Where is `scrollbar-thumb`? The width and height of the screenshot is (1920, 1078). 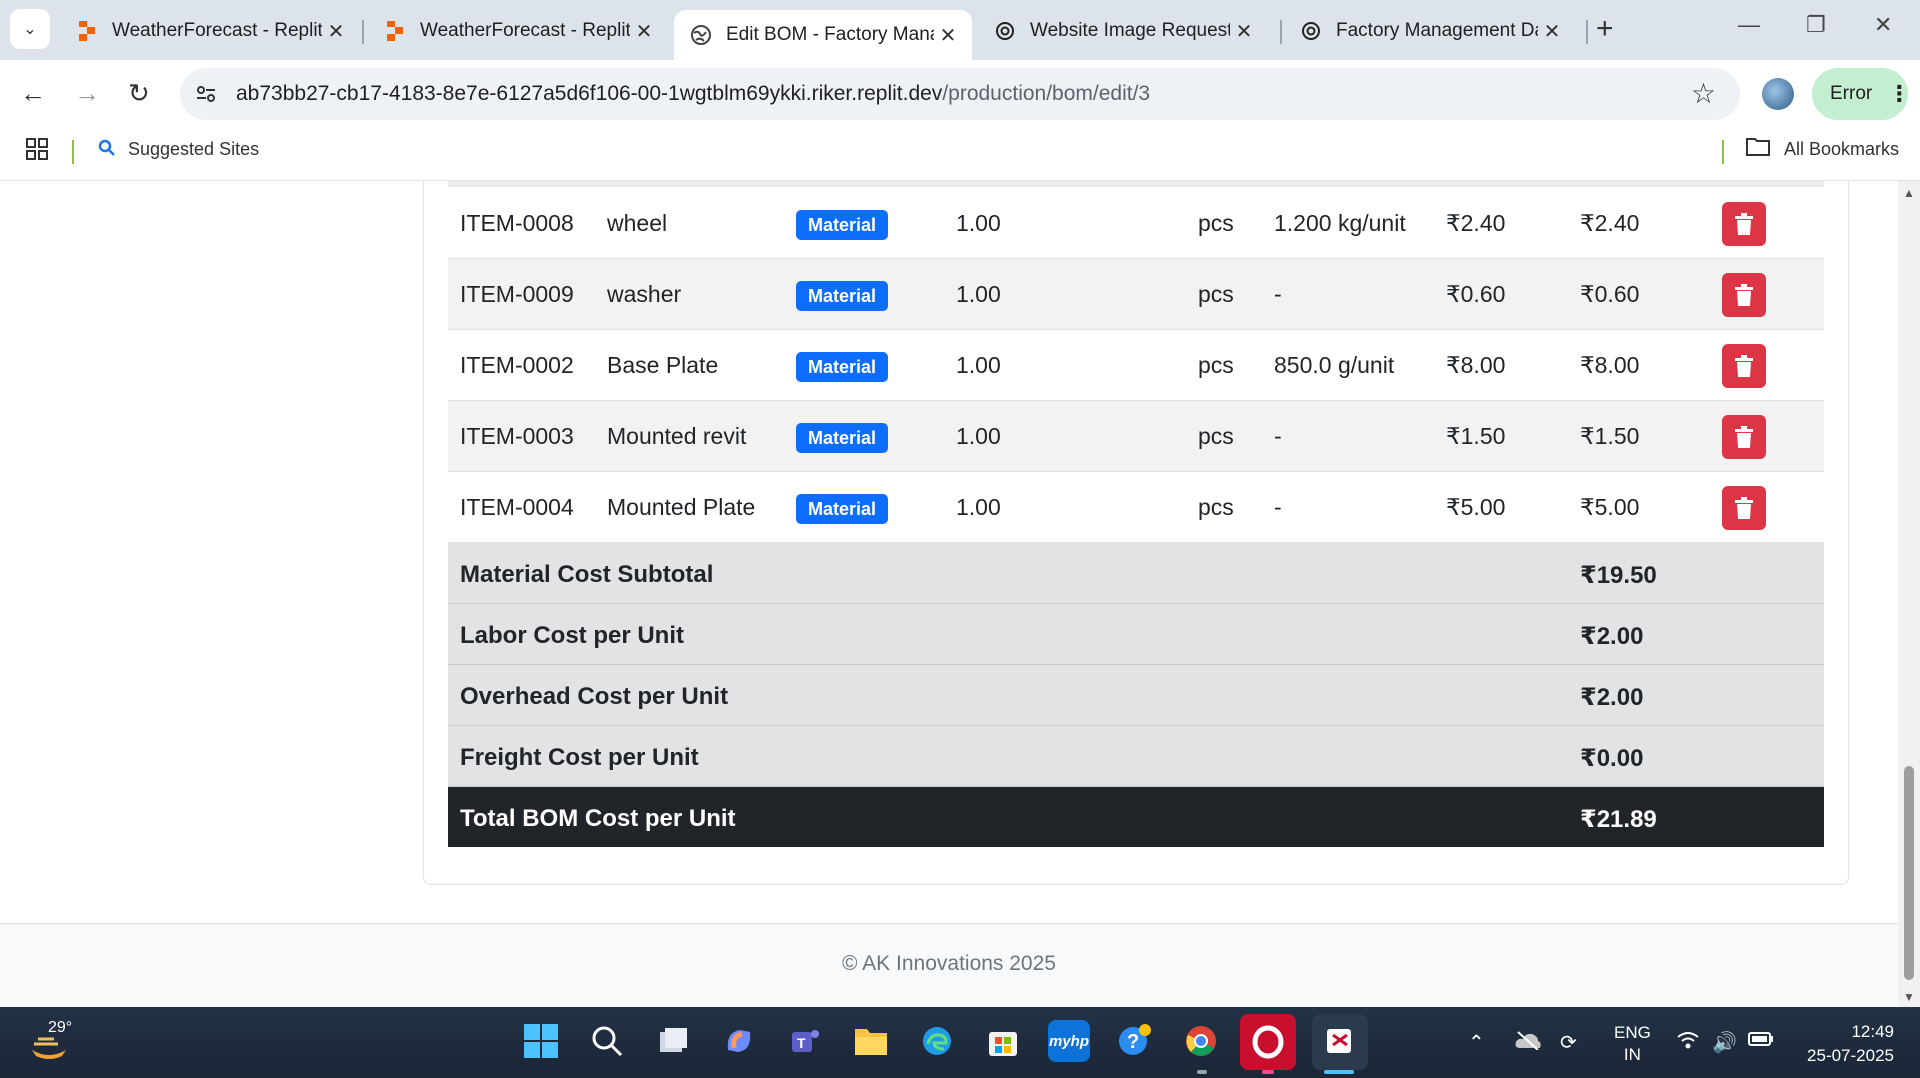 scrollbar-thumb is located at coordinates (1909, 873).